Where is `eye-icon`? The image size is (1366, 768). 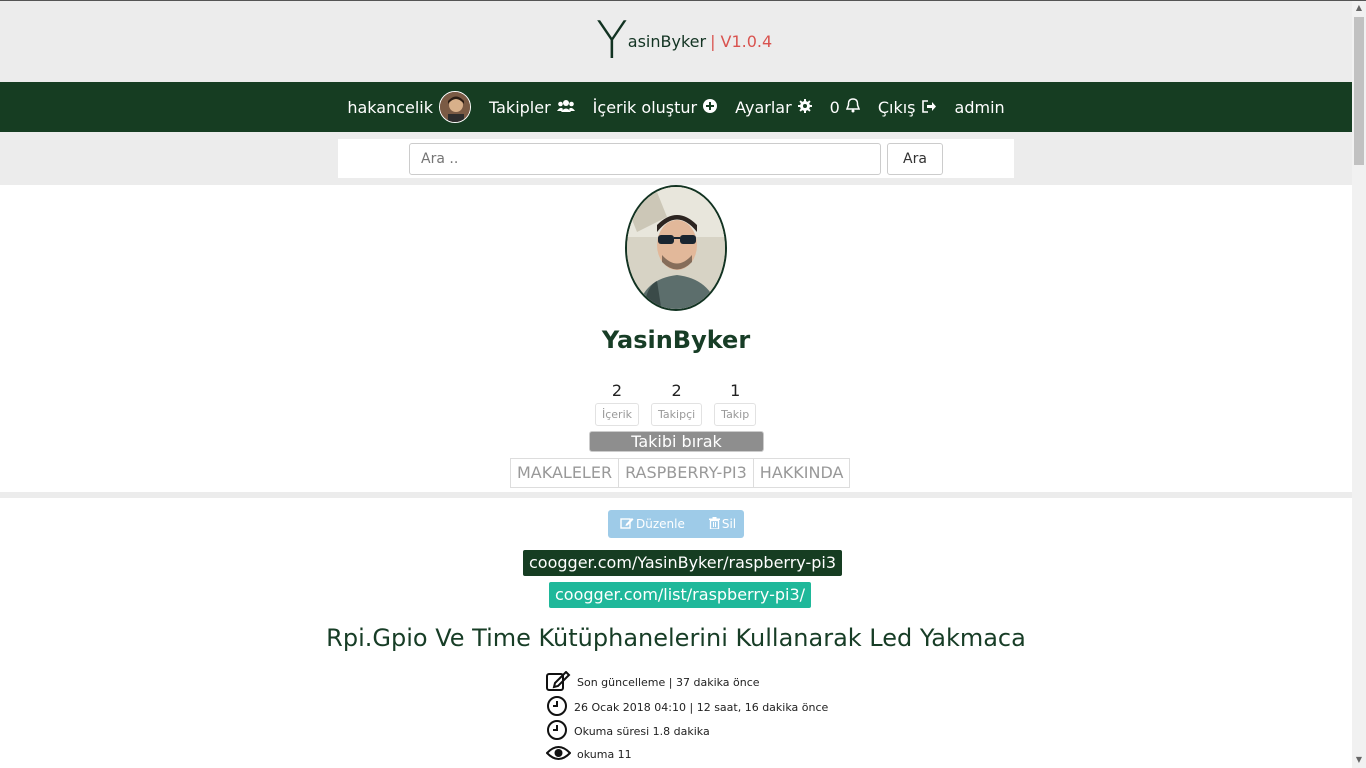
eye-icon is located at coordinates (558, 754).